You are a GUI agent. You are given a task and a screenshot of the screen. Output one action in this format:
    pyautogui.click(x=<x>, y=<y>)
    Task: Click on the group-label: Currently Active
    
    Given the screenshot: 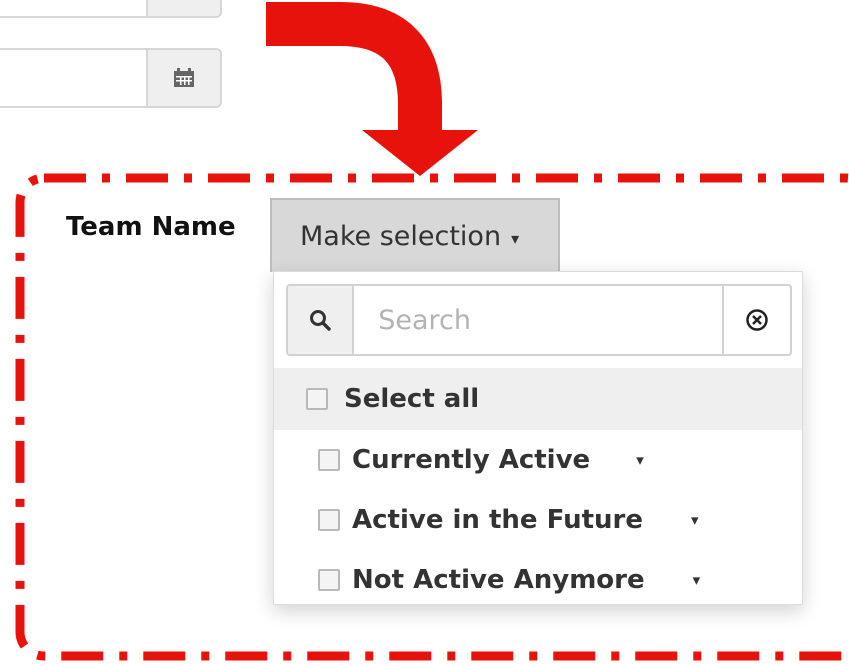 What is the action you would take?
    pyautogui.click(x=471, y=460)
    